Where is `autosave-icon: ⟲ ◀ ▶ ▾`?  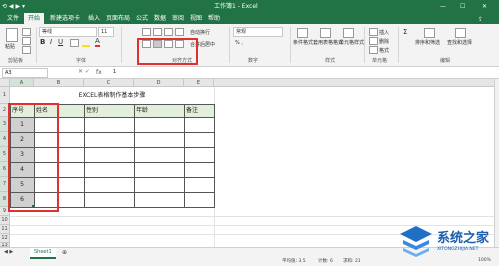
autosave-icon: ⟲ ◀ ▶ ▾ is located at coordinates (13, 6).